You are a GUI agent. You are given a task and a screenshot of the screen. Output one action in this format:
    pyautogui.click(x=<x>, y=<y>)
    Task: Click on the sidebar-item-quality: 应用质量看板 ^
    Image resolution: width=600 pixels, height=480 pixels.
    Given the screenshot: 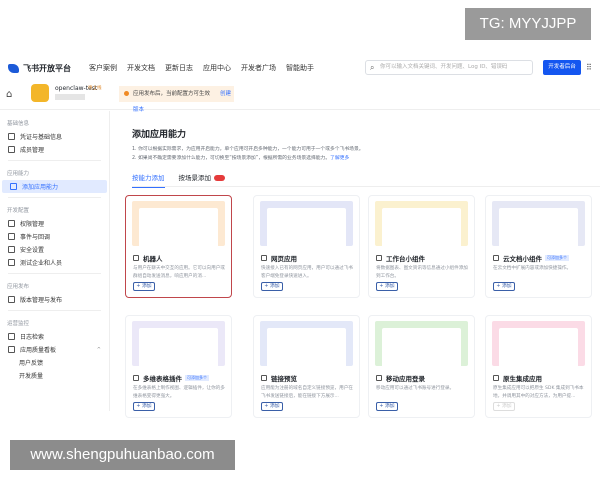 What is the action you would take?
    pyautogui.click(x=54, y=349)
    